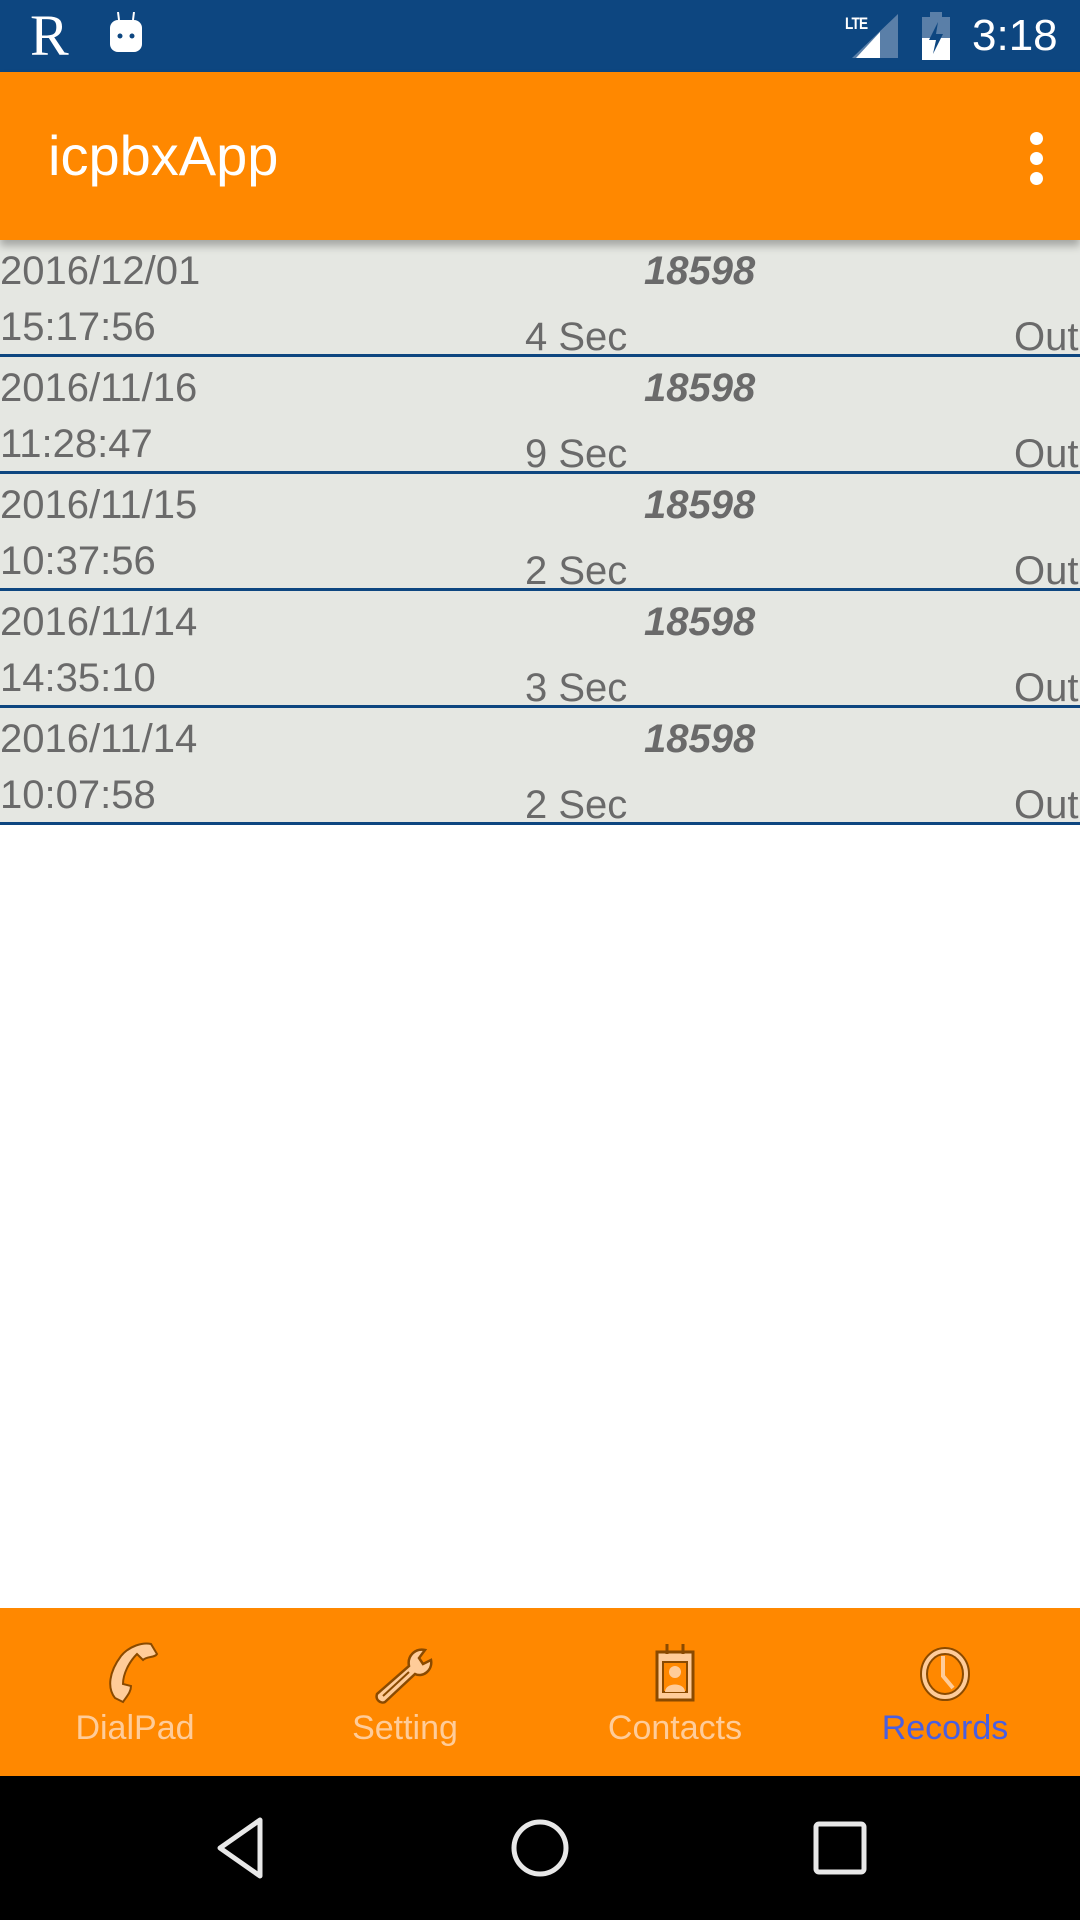 The image size is (1080, 1920). I want to click on record-row: 2016/11/14 10:07:58 18598 2 Sec Out, so click(540, 766).